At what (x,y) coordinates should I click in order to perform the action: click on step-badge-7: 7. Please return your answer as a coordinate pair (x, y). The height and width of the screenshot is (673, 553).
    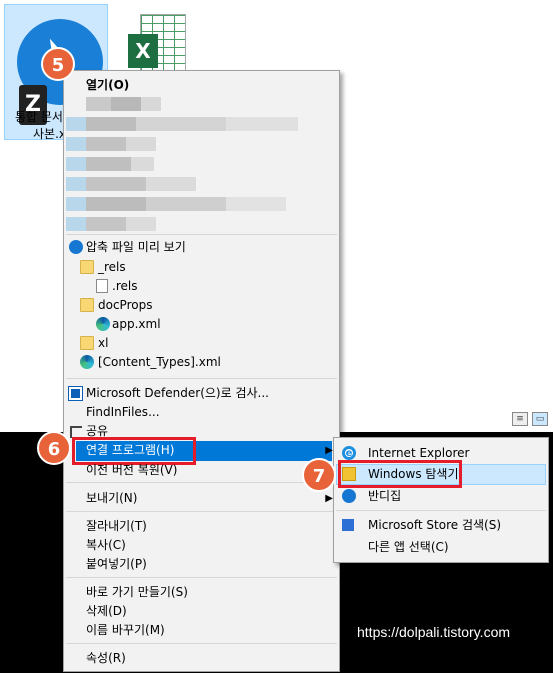
    Looking at the image, I should click on (319, 475).